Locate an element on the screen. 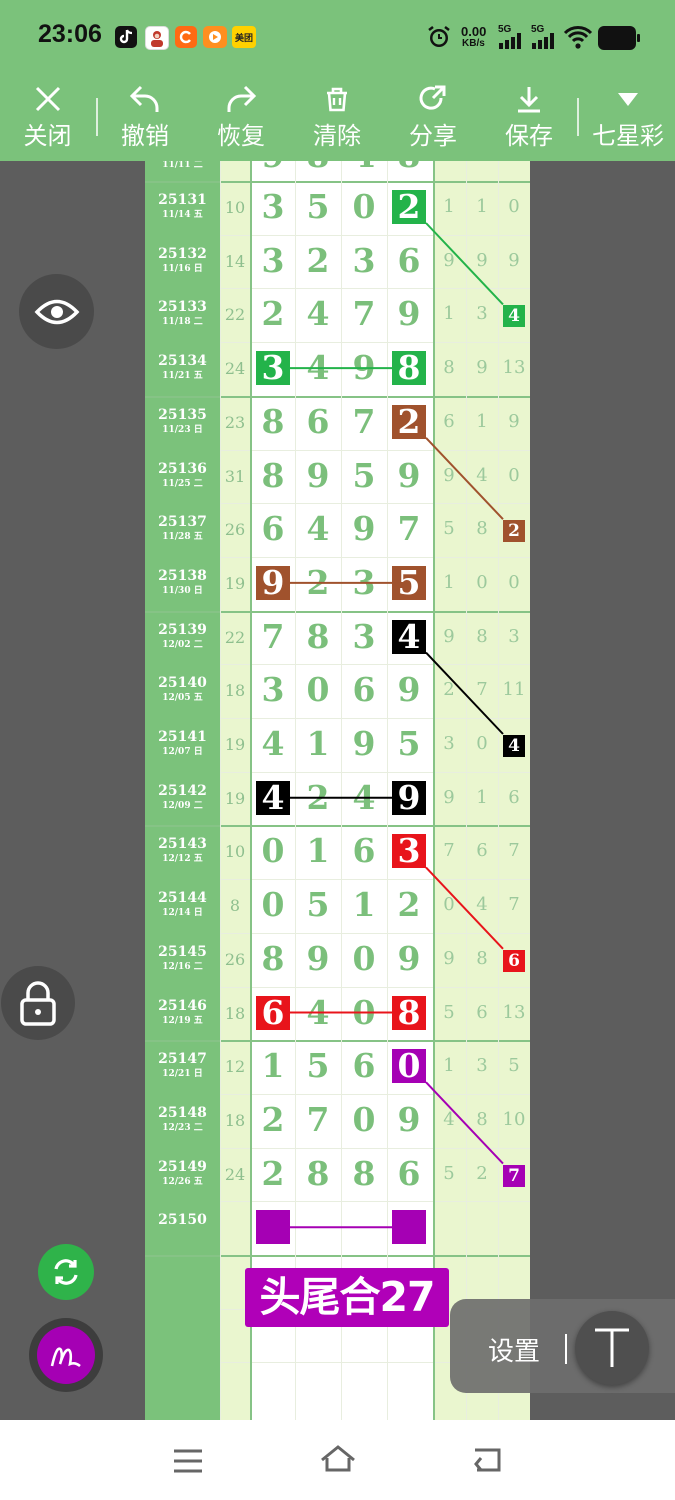 The image size is (675, 1500). net-speed-value: 0.00 is located at coordinates (474, 31).